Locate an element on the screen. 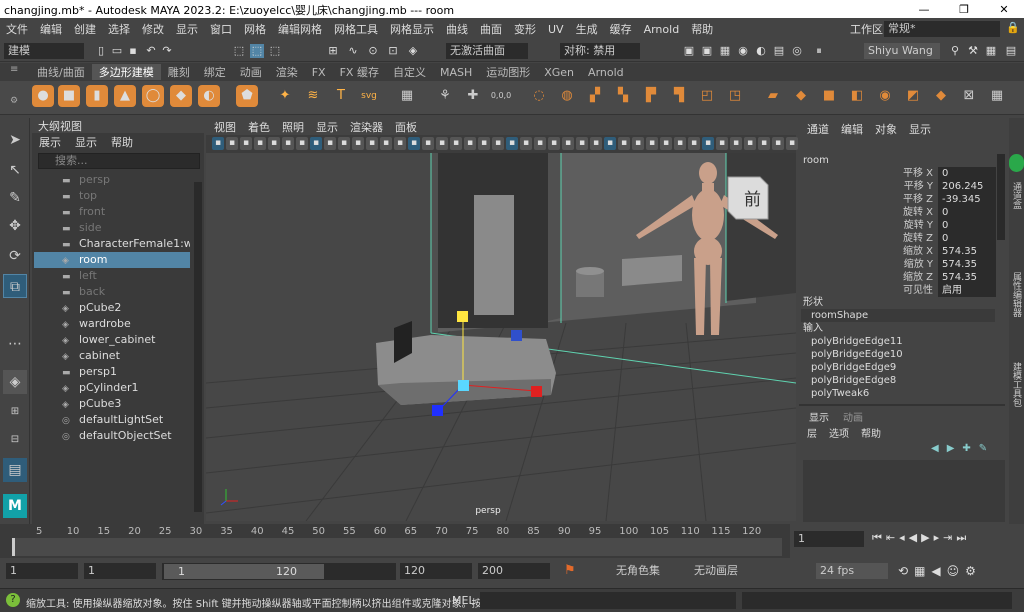  step-forward-key-icon: ⇥ is located at coordinates (947, 538).